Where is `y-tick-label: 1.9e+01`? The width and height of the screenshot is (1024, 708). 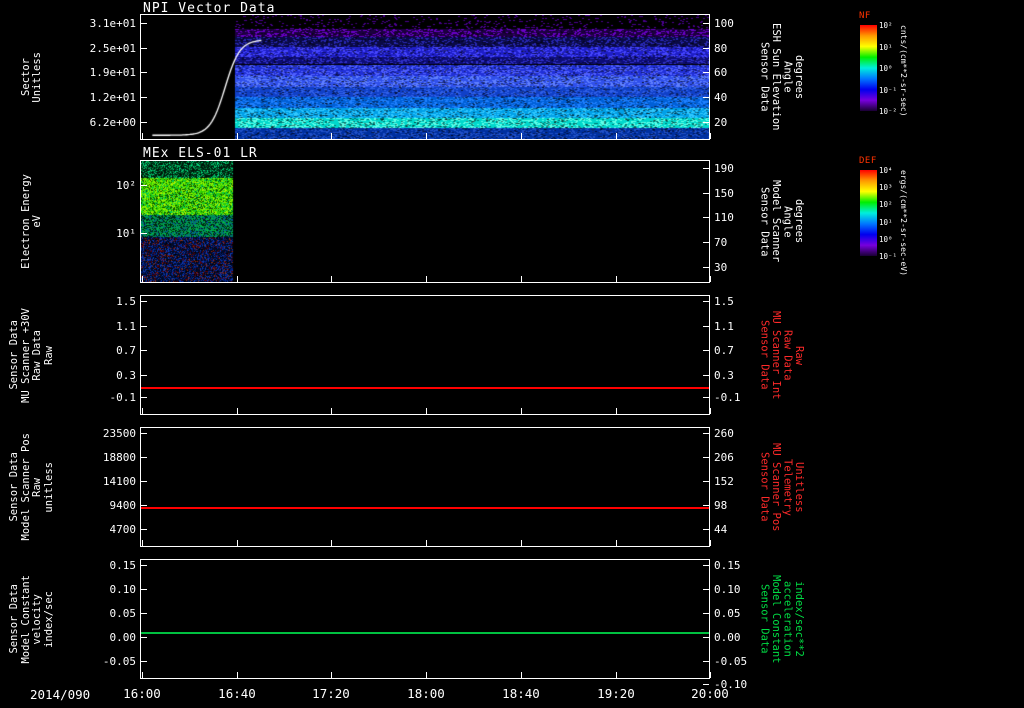
y-tick-label: 1.9e+01 is located at coordinates (112, 73).